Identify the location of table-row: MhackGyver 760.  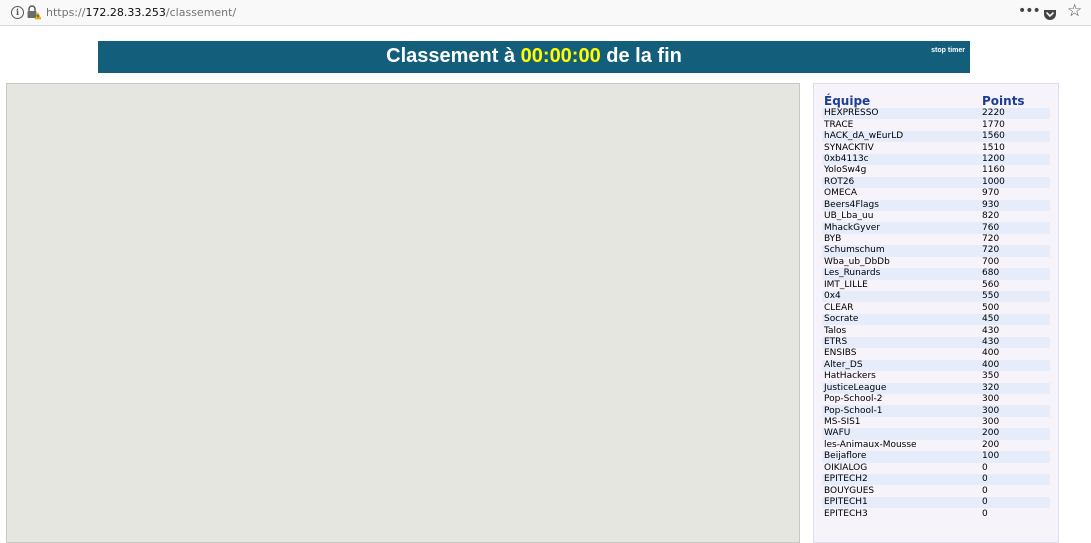
(936, 228).